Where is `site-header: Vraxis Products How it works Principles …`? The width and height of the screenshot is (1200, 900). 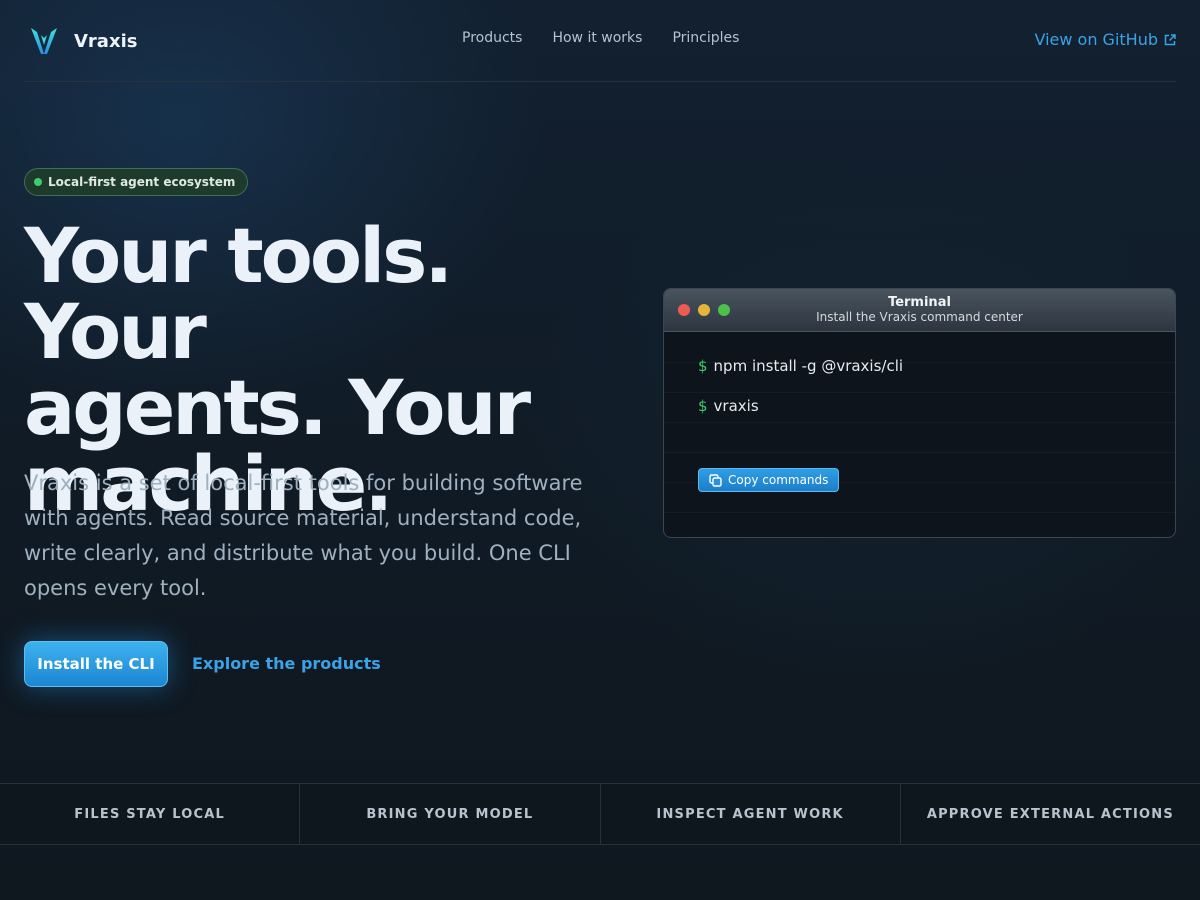
site-header: Vraxis Products How it works Principles … is located at coordinates (600, 41).